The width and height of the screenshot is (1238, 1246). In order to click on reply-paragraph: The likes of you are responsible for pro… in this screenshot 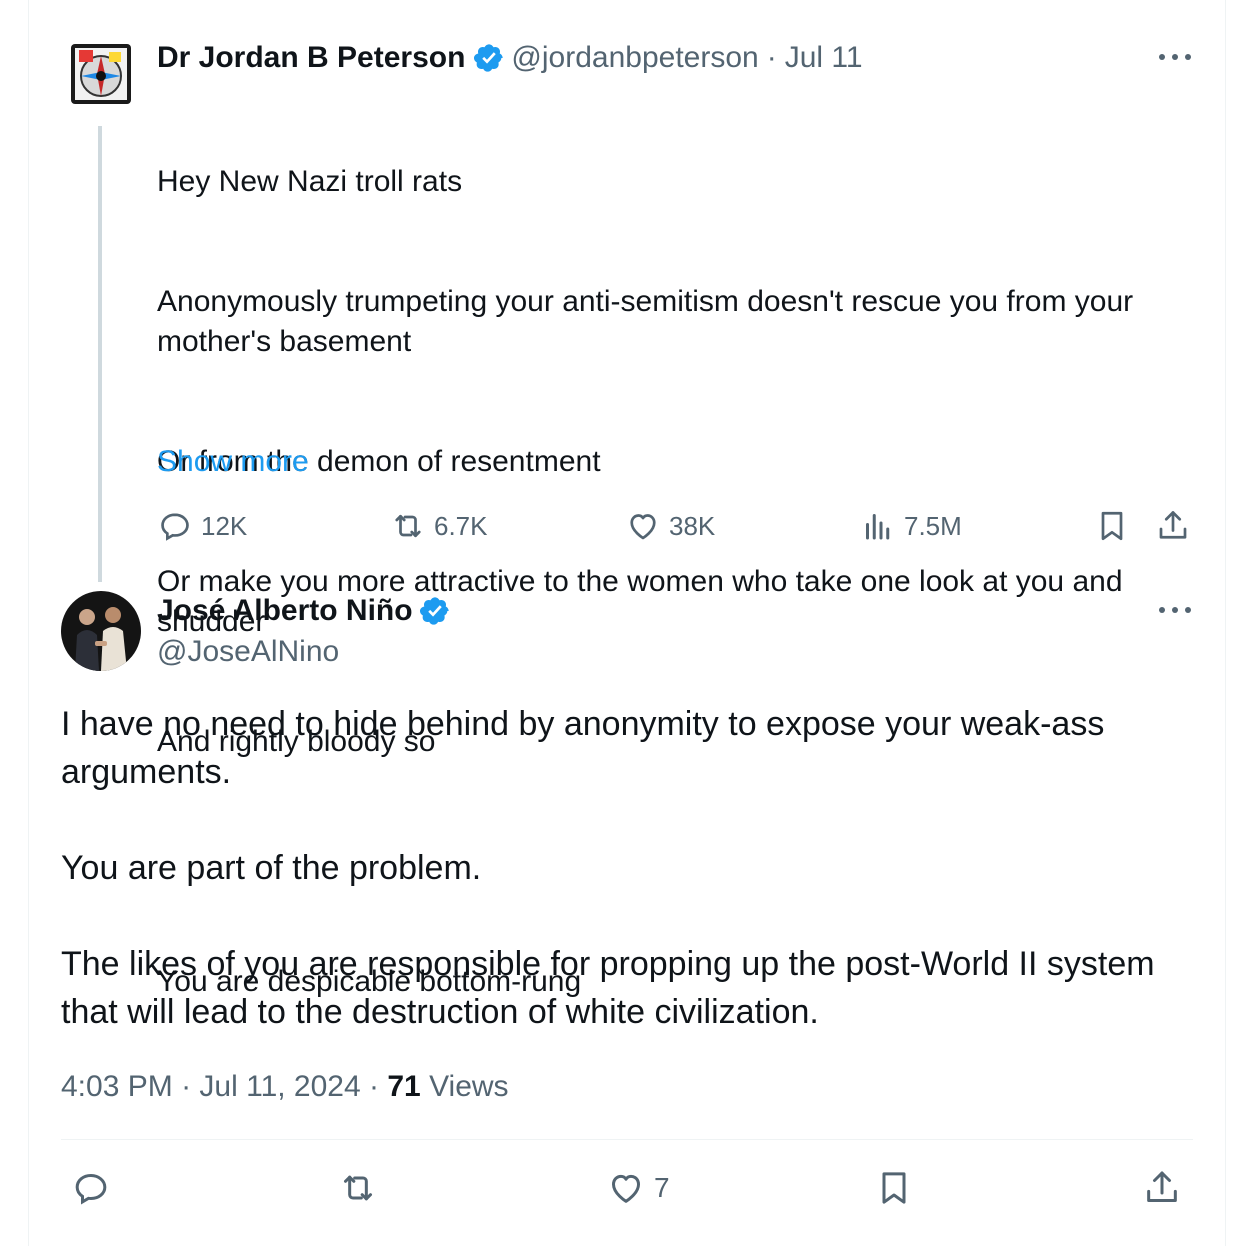, I will do `click(608, 988)`.